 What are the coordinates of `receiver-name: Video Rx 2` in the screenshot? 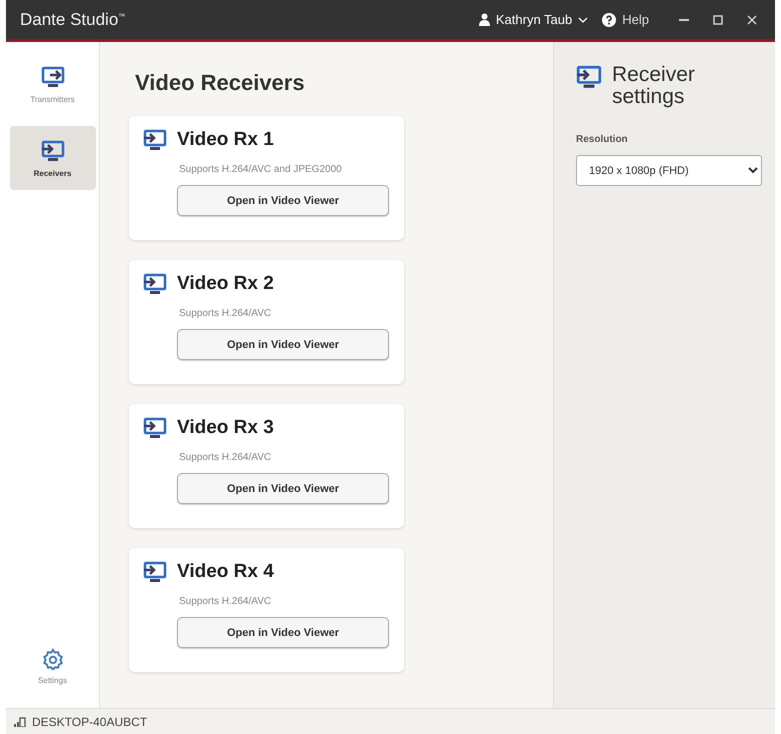 It's located at (225, 284).